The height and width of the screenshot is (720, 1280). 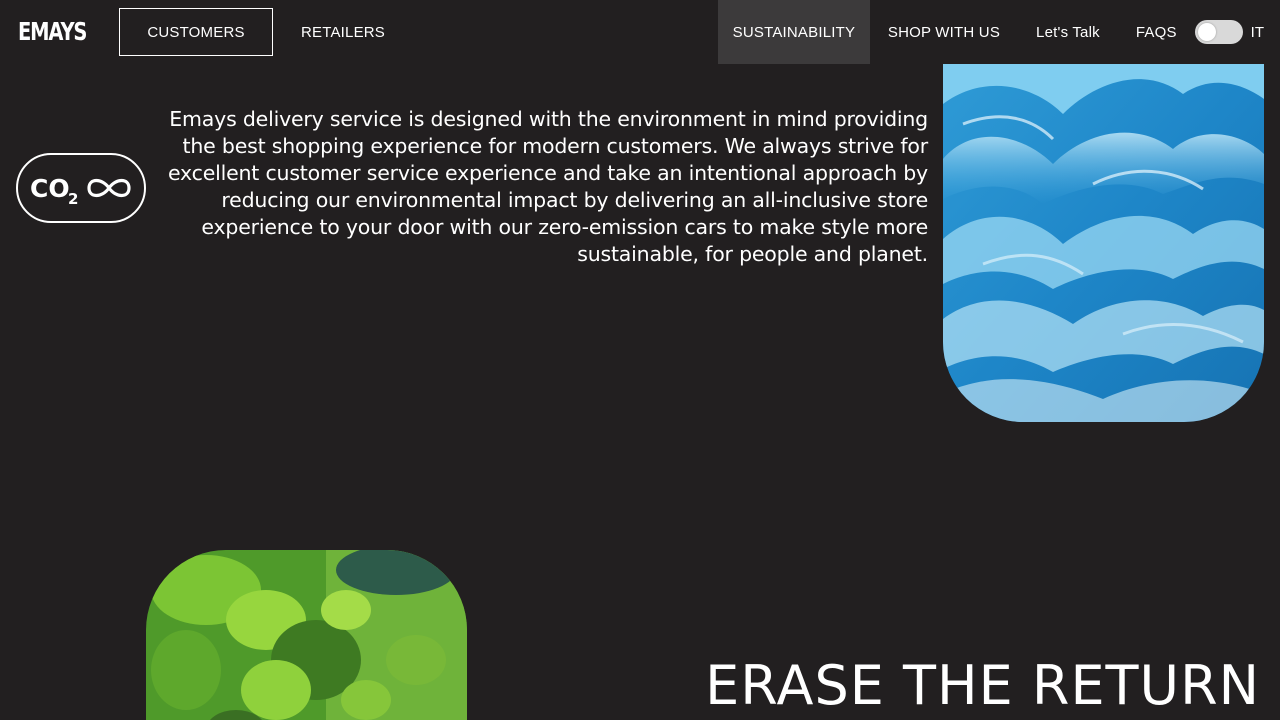 I want to click on audience-nav: CUSTOMERS RETAILERS, so click(x=266, y=32).